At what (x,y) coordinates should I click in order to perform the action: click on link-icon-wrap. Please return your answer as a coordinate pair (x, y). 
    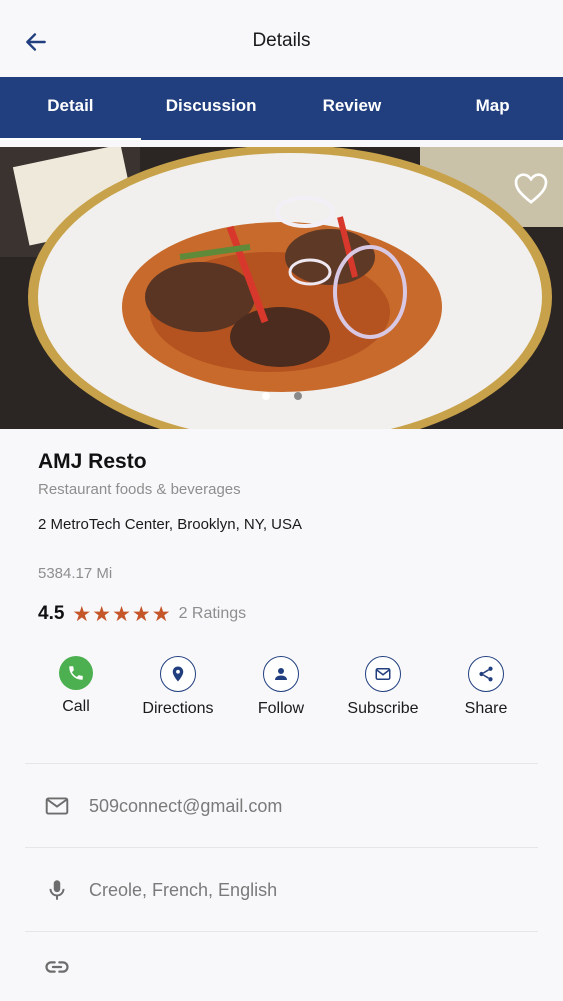
    Looking at the image, I should click on (57, 967).